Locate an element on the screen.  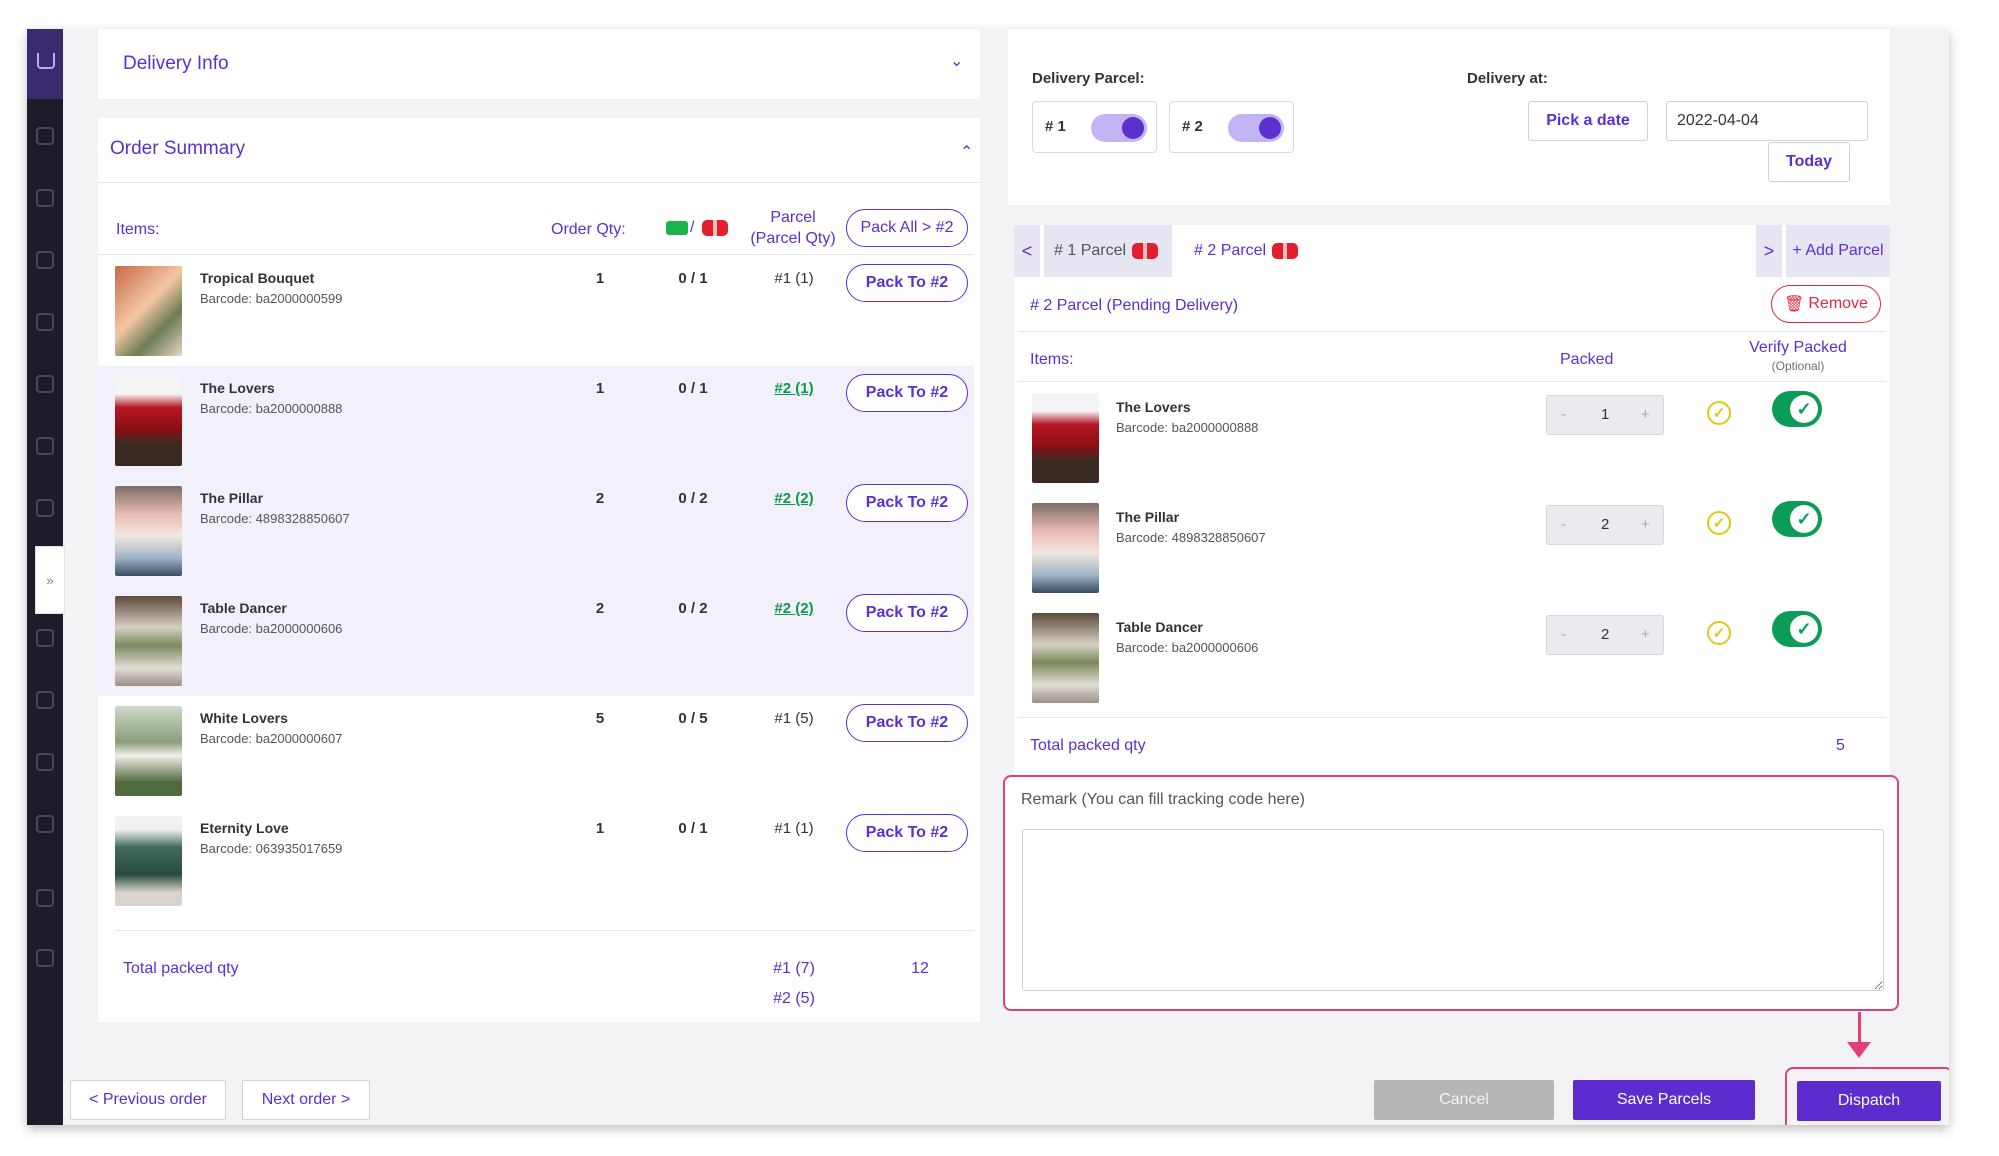
next-order-button: Next order > is located at coordinates (306, 1100).